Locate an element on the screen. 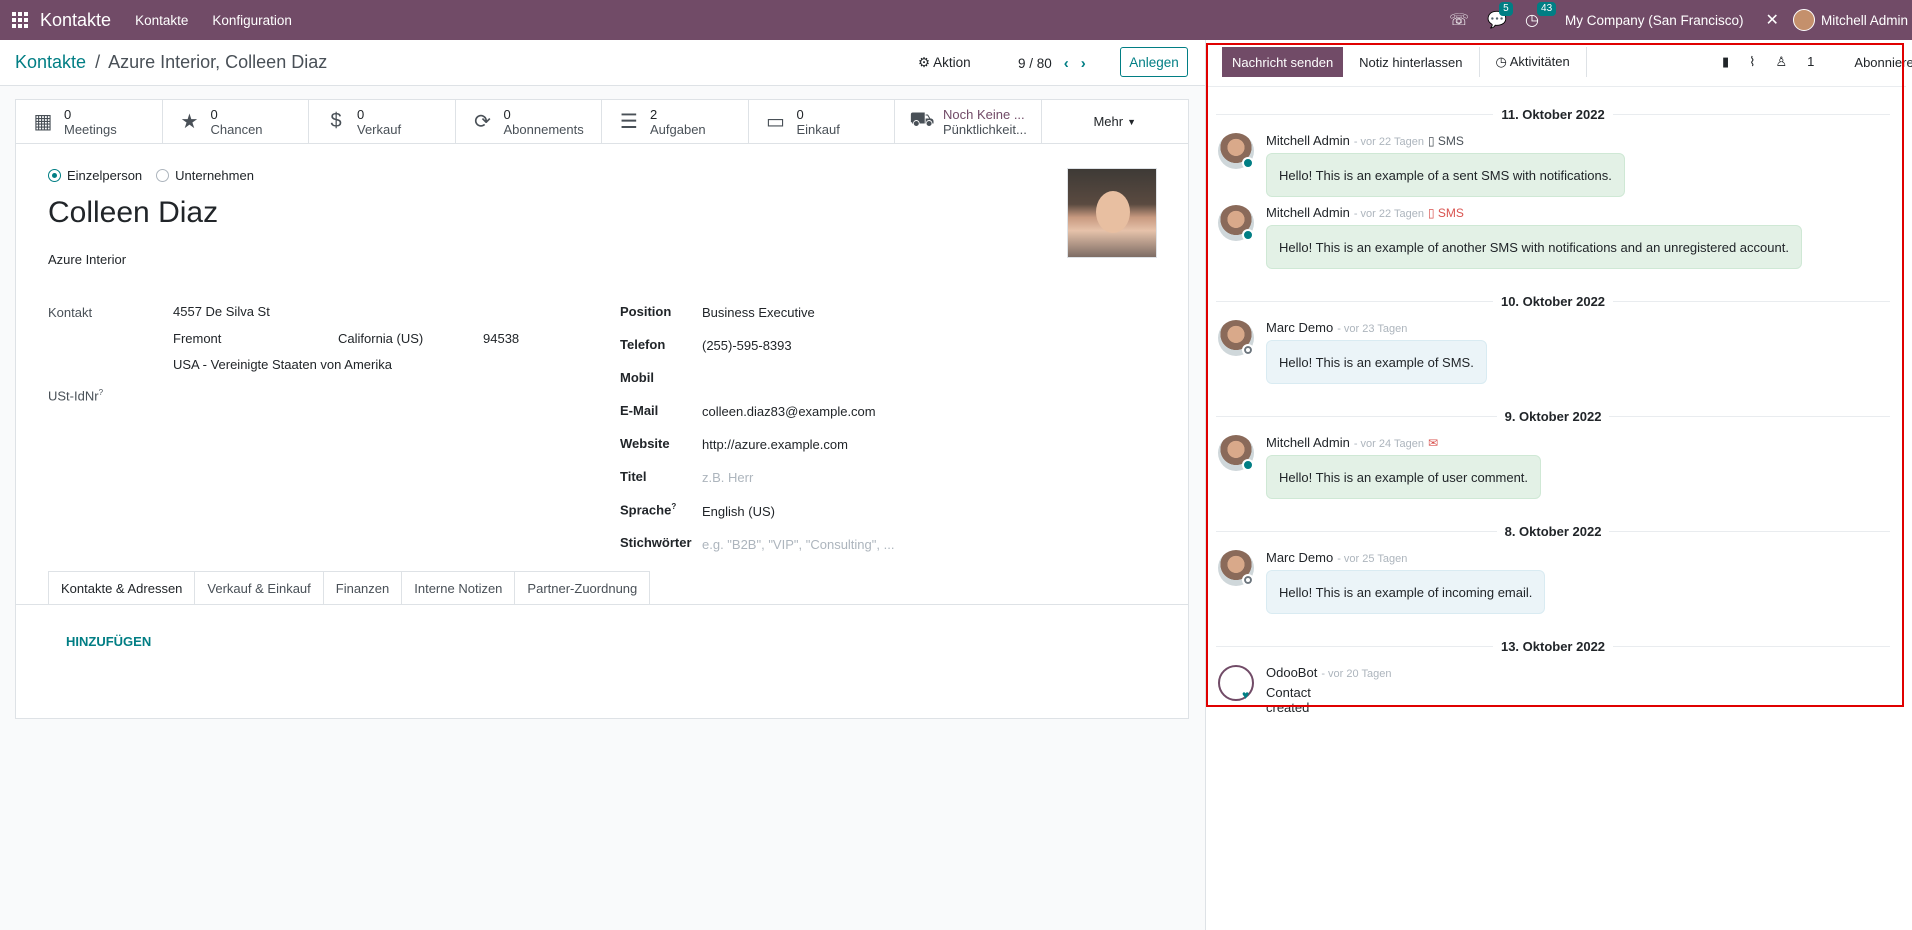 The image size is (1912, 930). smart-button-sales: $ 0 Verkauf is located at coordinates (382, 121).